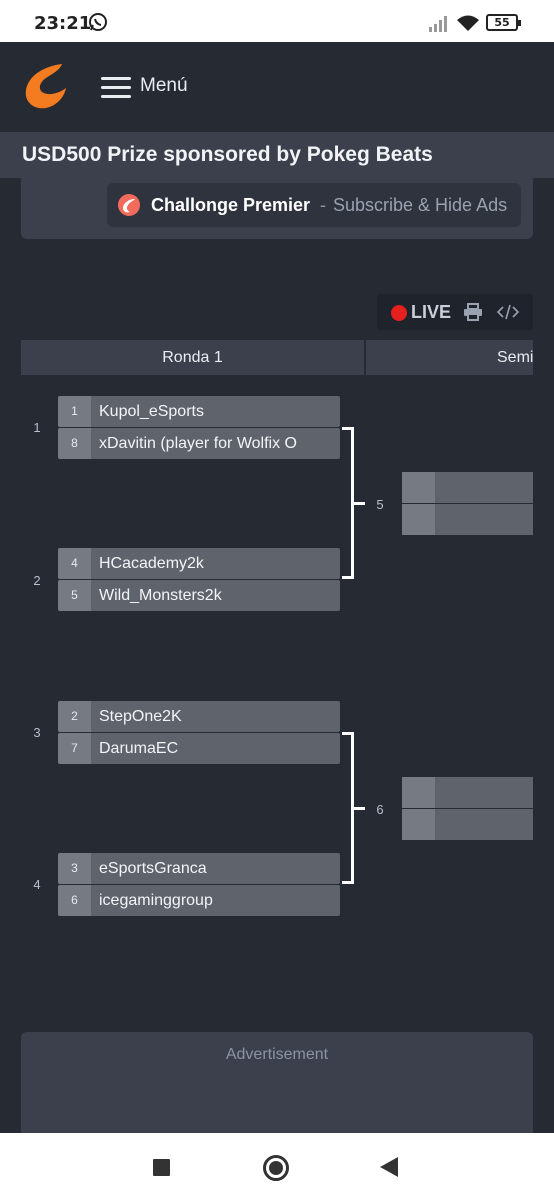 This screenshot has width=554, height=1200. Describe the element at coordinates (74, 748) in the screenshot. I see `player-seed: 7` at that location.